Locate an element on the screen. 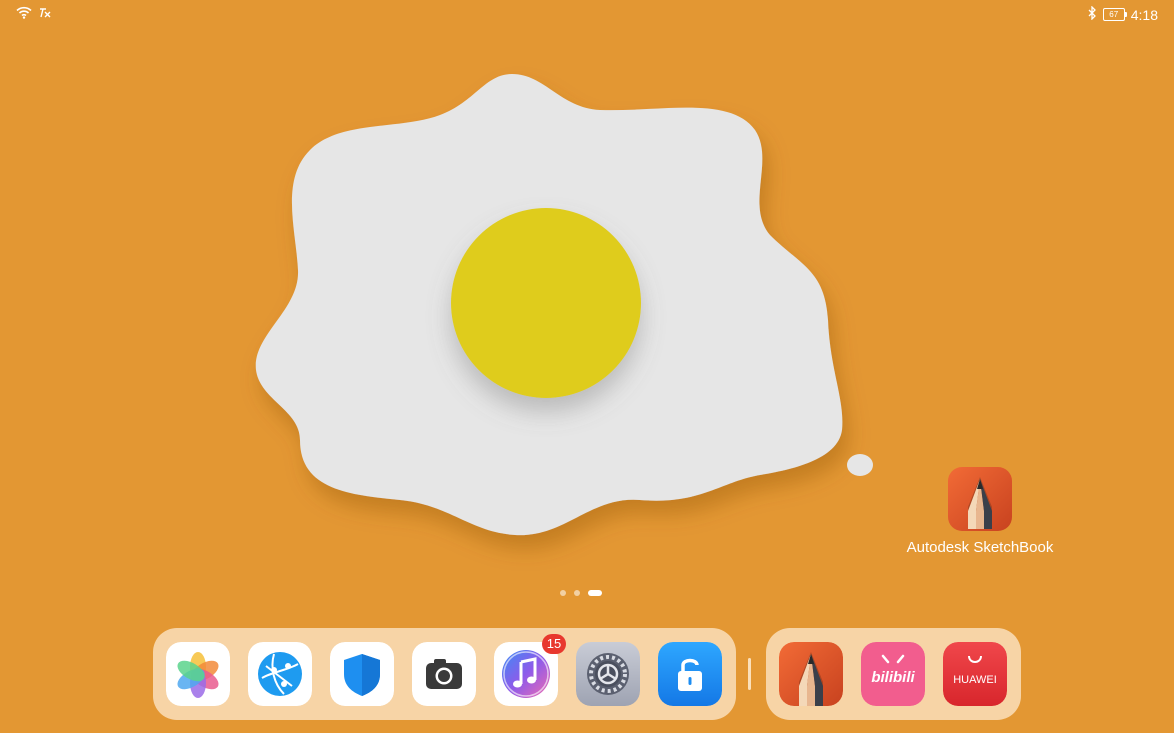 The image size is (1174, 733). dock: 15 is located at coordinates (444, 674).